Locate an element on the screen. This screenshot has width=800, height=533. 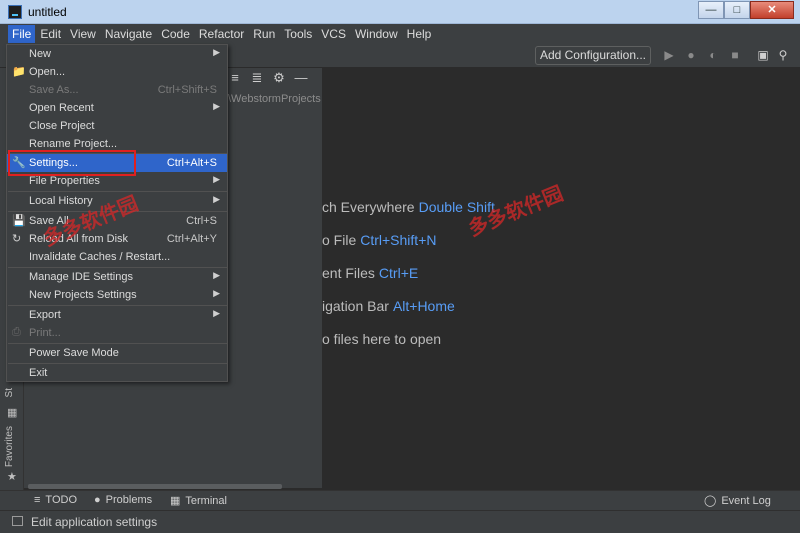
horizontal-scrollbar is located at coordinates (155, 486).